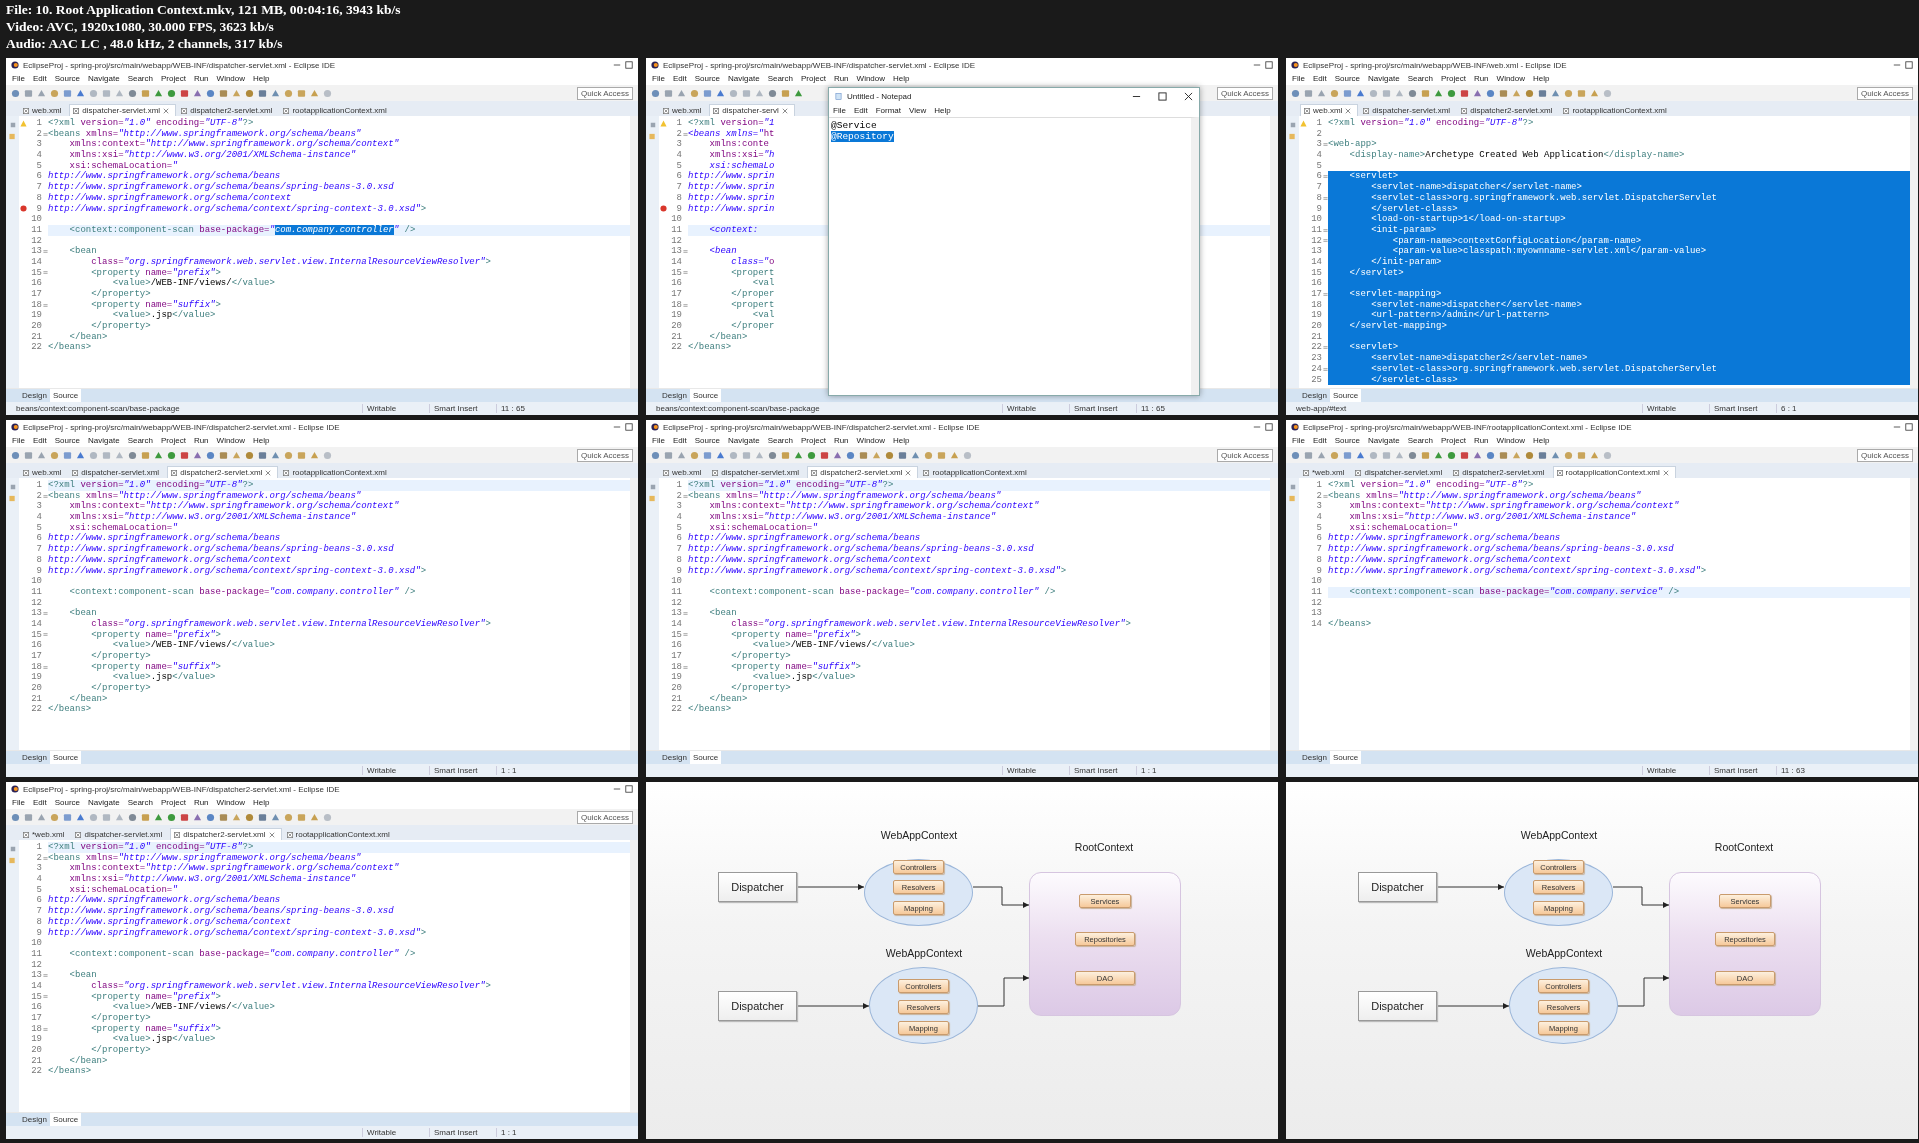 Image resolution: width=1919 pixels, height=1143 pixels. Describe the element at coordinates (1014, 256) in the screenshot. I see `text-area: @Service @Repository` at that location.